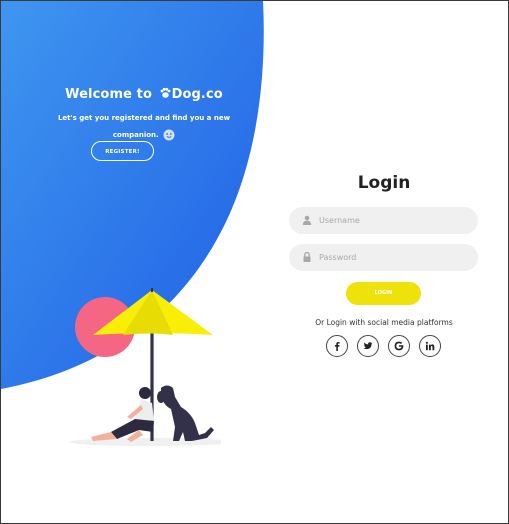 The width and height of the screenshot is (509, 524). I want to click on facebook-icon, so click(337, 346).